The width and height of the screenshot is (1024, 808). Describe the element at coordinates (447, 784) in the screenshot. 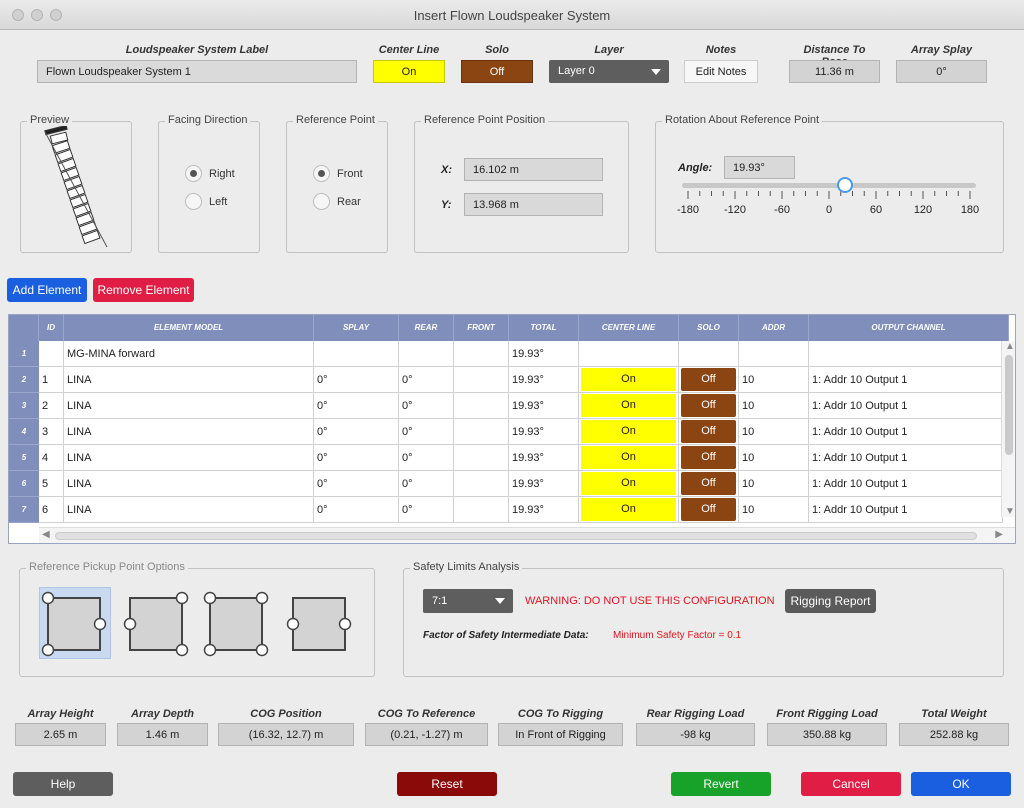

I see `reset-button: Reset` at that location.